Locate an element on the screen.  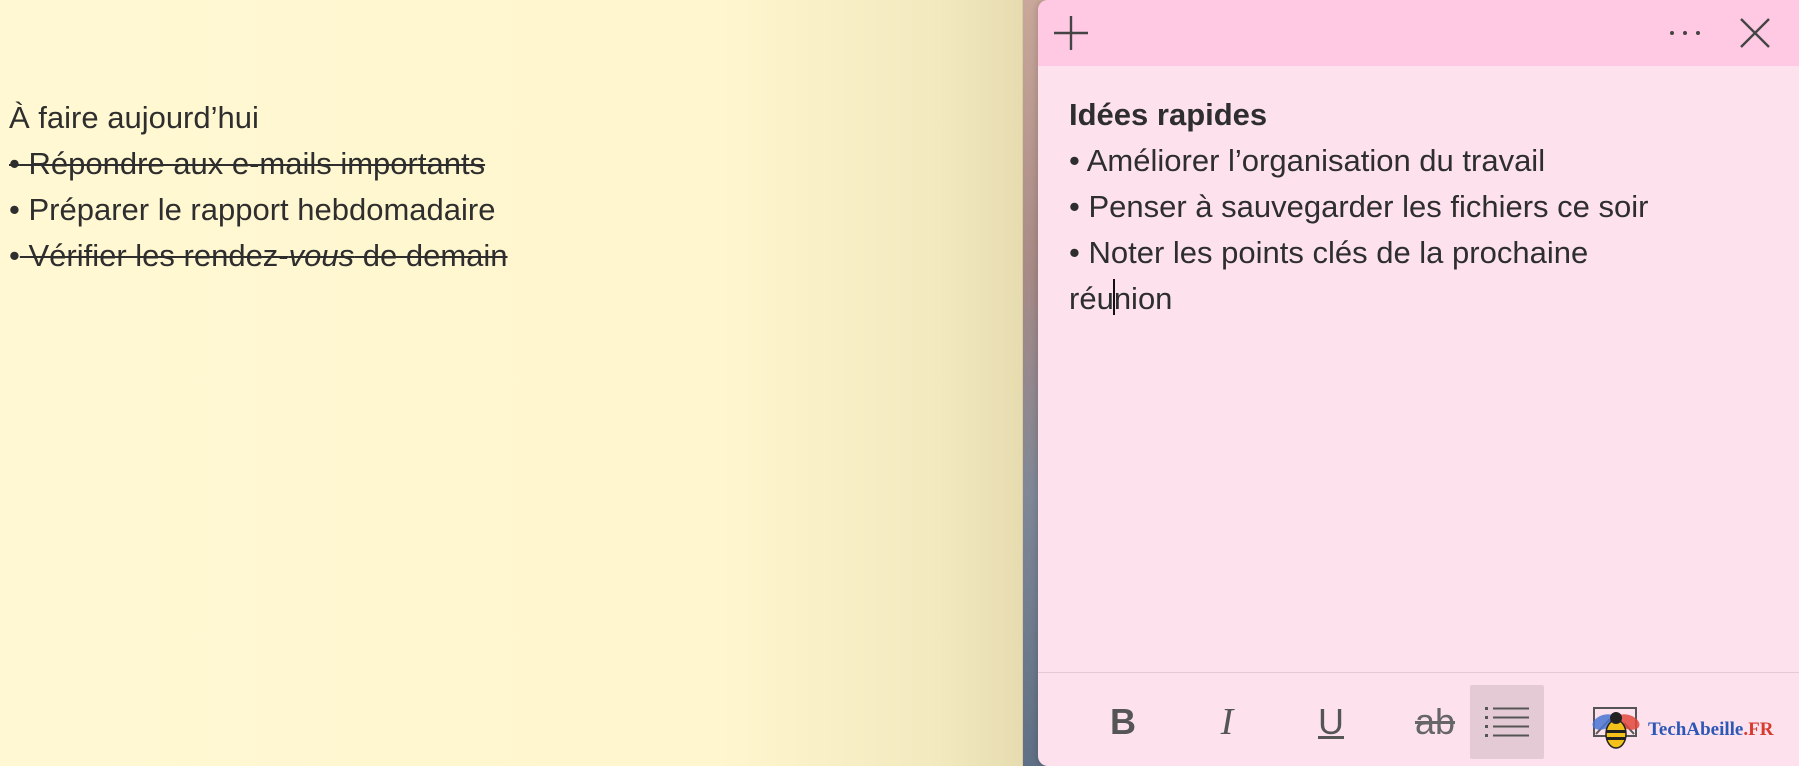
todo-item-text-part: de demain is located at coordinates (431, 255).